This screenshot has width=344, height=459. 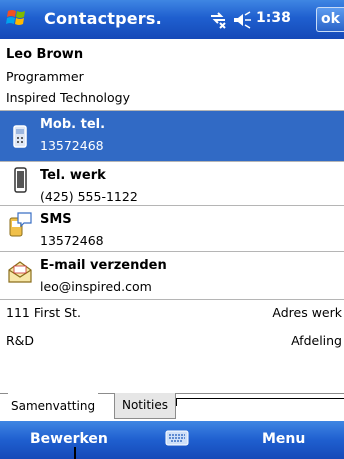 What do you see at coordinates (103, 265) in the screenshot?
I see `field-label: E-mail verzenden` at bounding box center [103, 265].